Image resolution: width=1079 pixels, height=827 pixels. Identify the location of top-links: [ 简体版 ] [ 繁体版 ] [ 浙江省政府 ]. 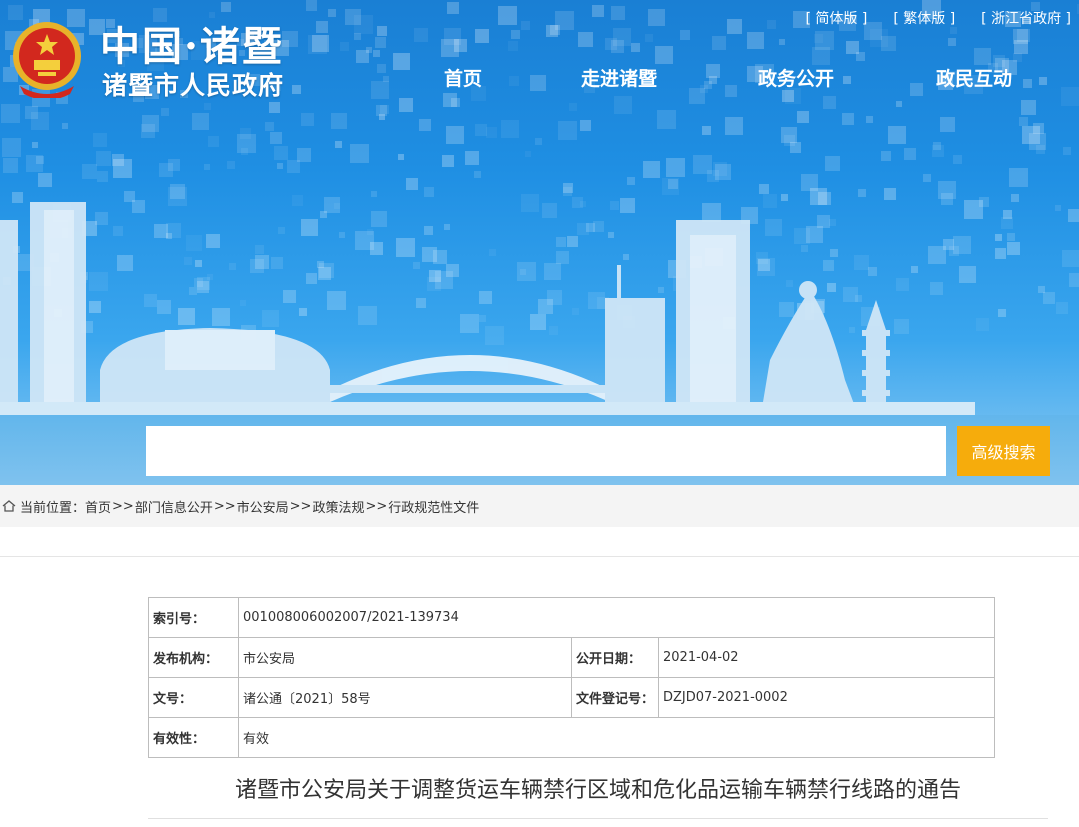
(938, 18).